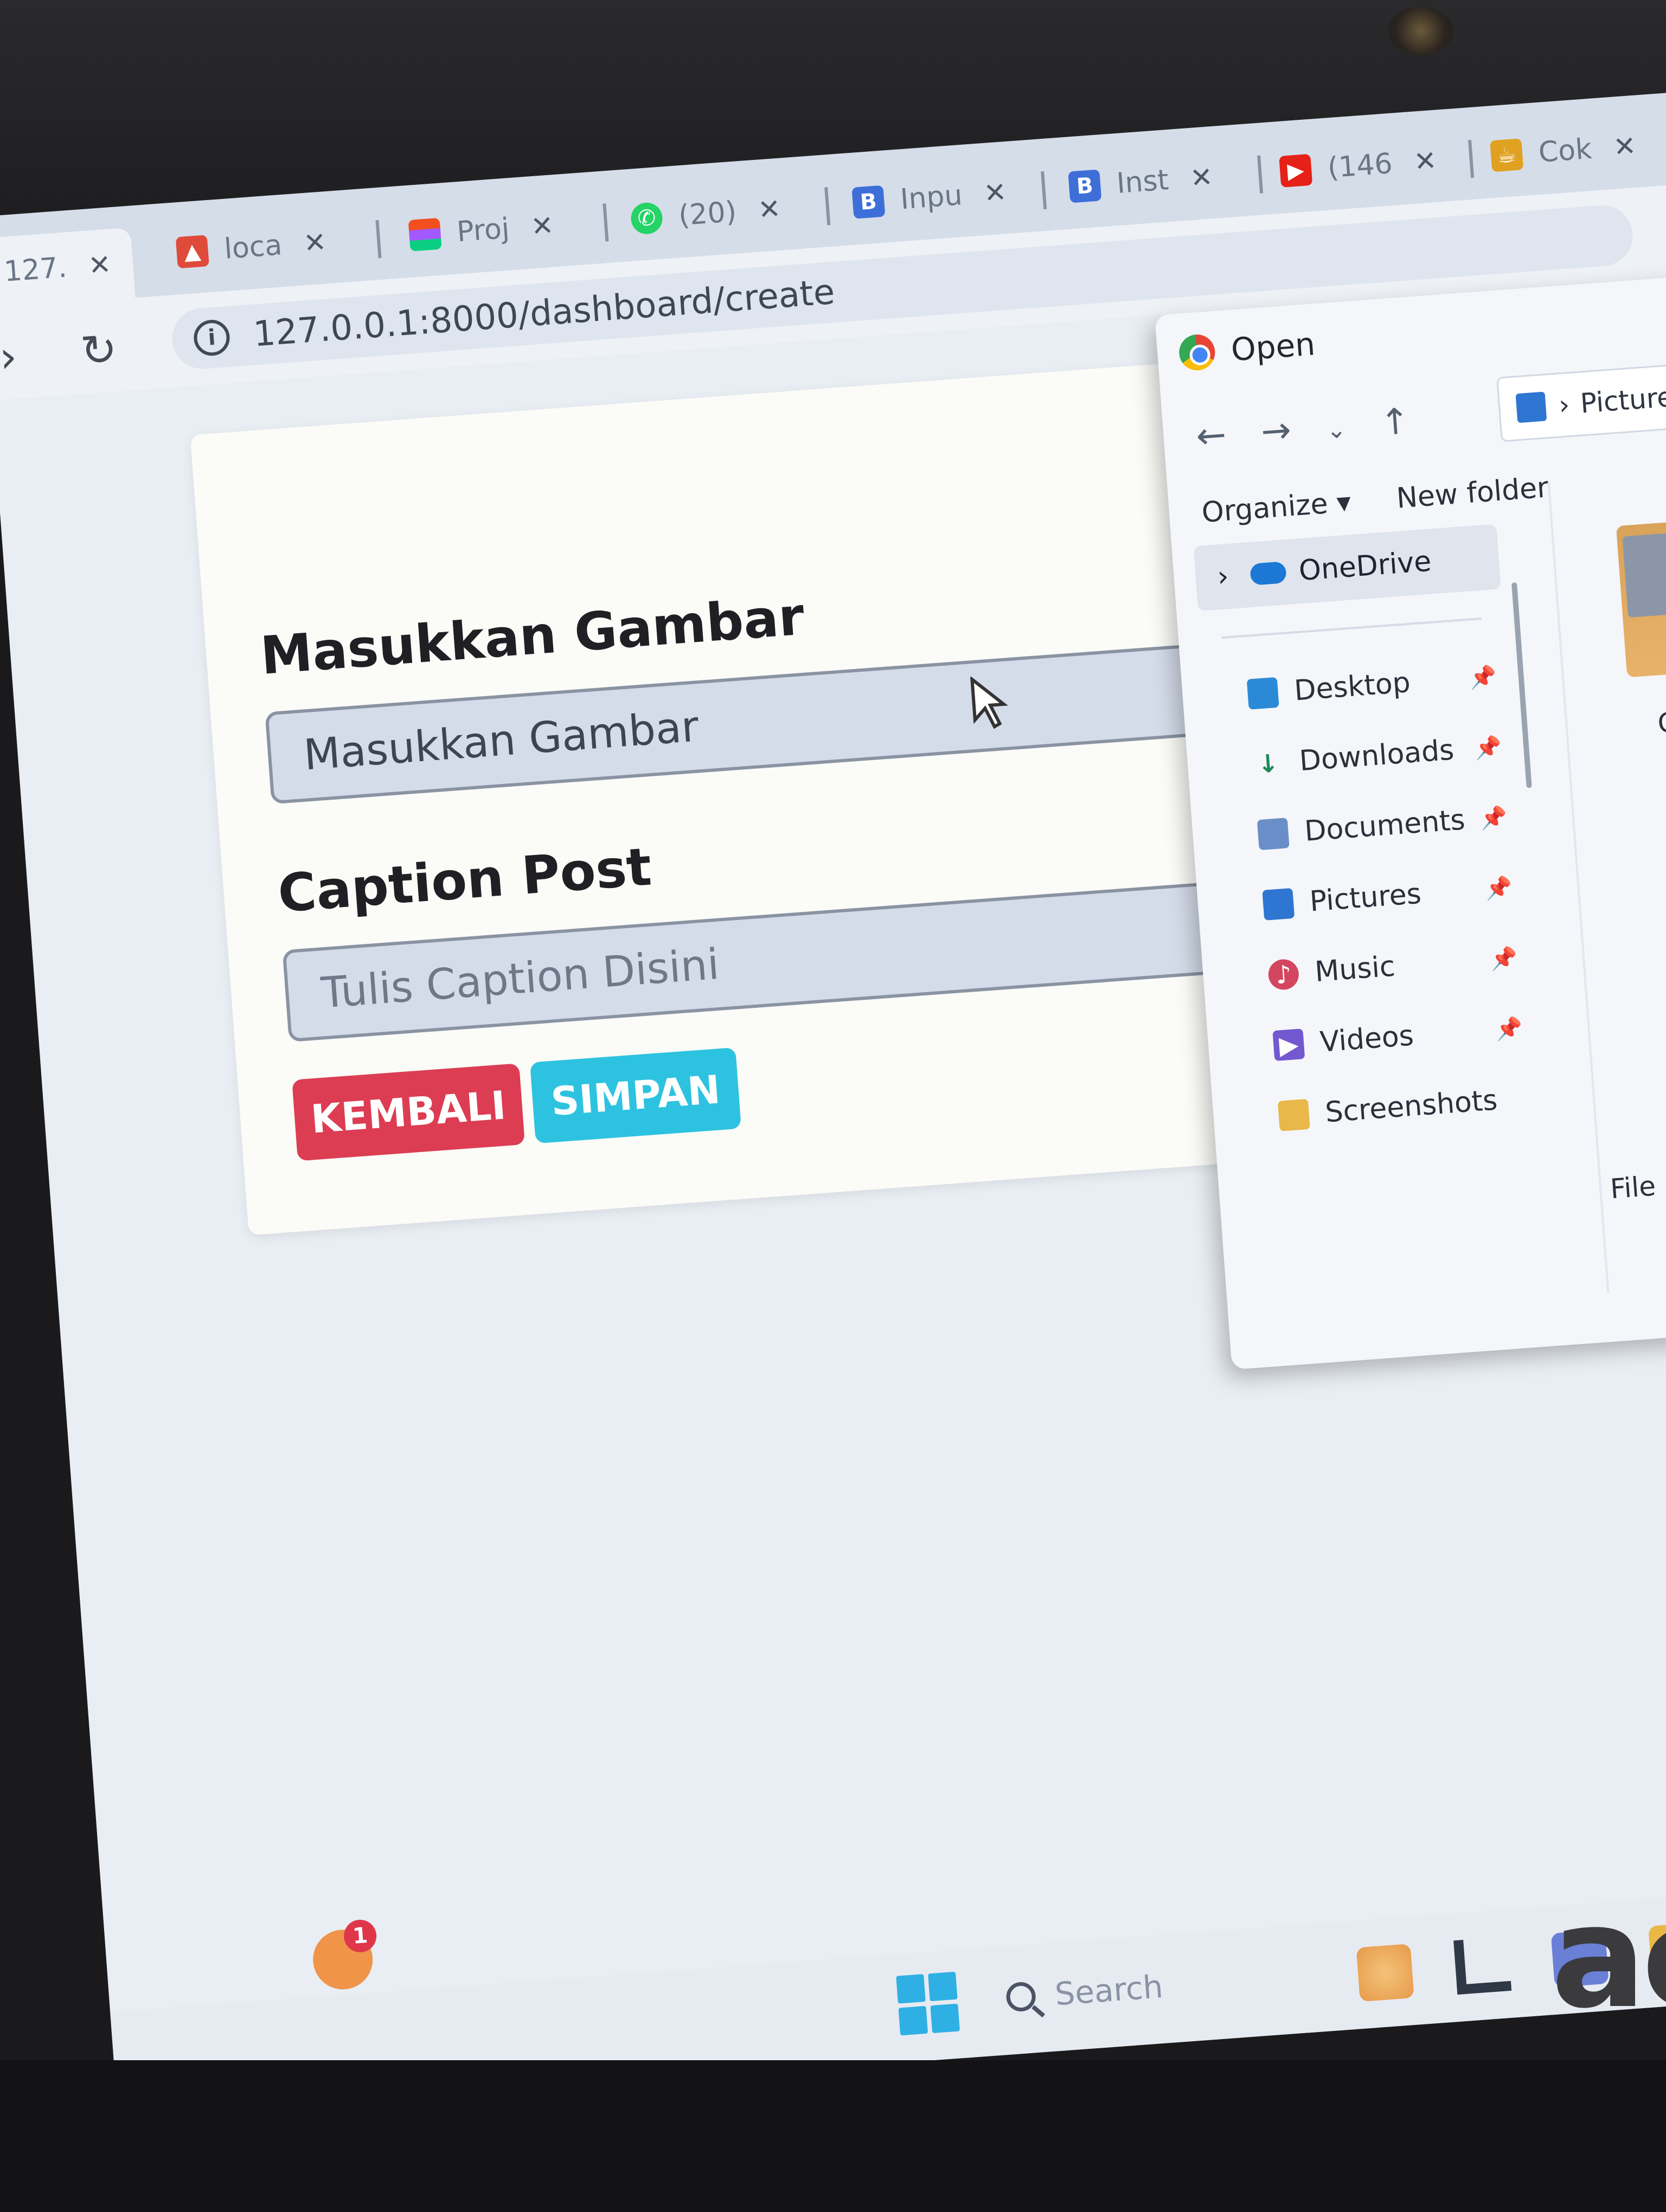 This screenshot has width=1666, height=2212. Describe the element at coordinates (1276, 431) in the screenshot. I see `forward-arrow-icon: →` at that location.